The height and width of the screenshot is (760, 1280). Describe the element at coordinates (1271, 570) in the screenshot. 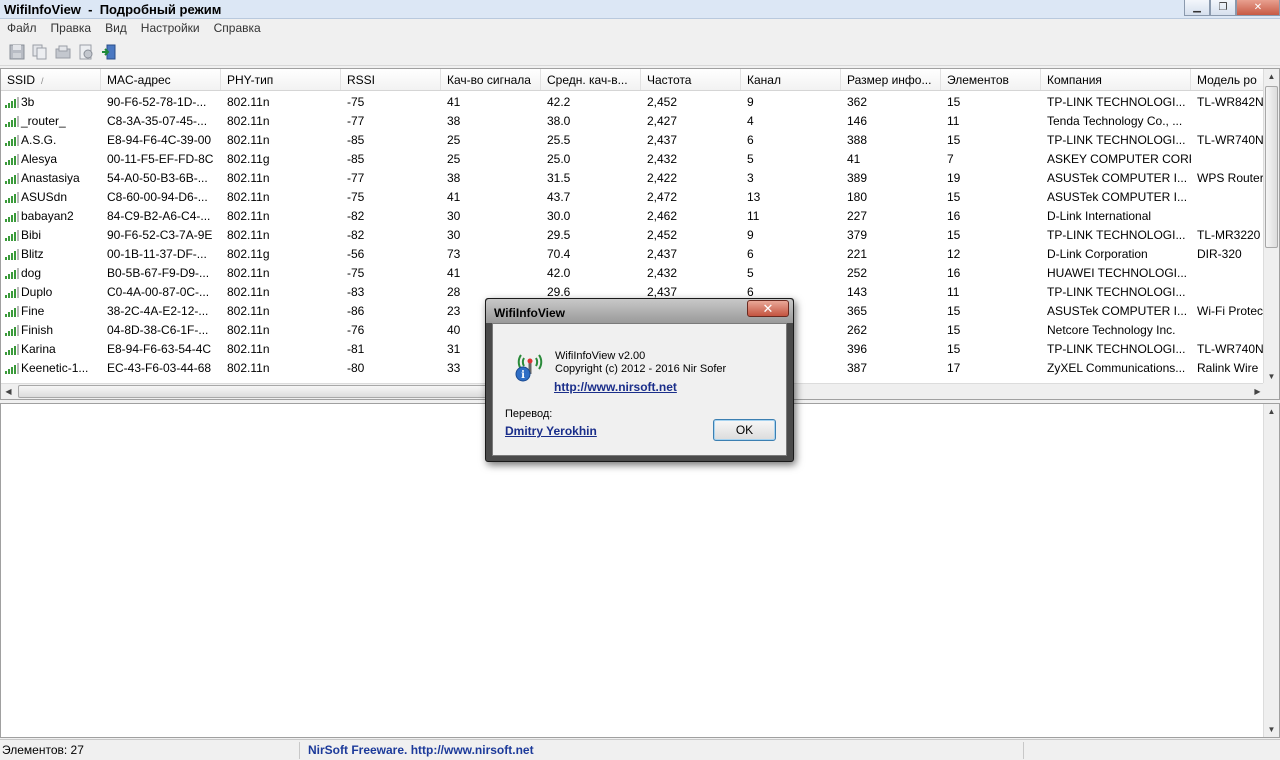

I see `details-vertical-scrollbar: ▲ ▼` at that location.